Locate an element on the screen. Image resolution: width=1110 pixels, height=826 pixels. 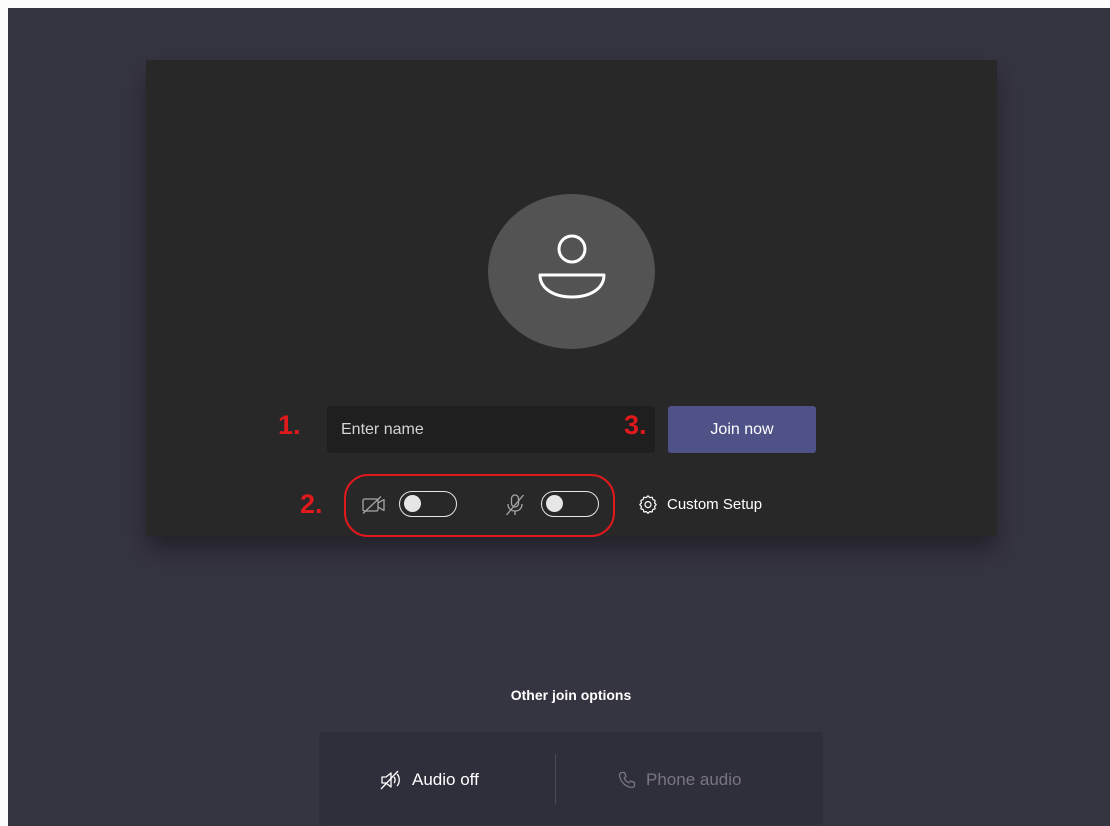
phone-icon is located at coordinates (627, 780).